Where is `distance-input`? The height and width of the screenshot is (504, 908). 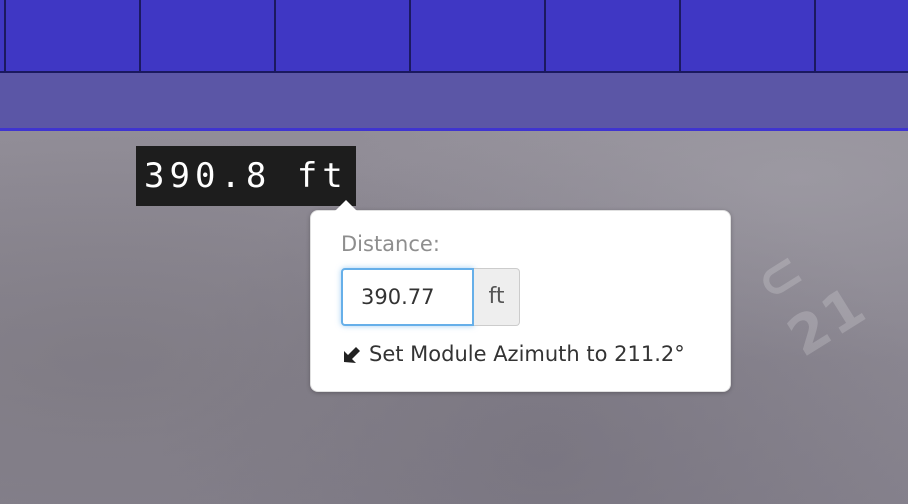
distance-input is located at coordinates (407, 297).